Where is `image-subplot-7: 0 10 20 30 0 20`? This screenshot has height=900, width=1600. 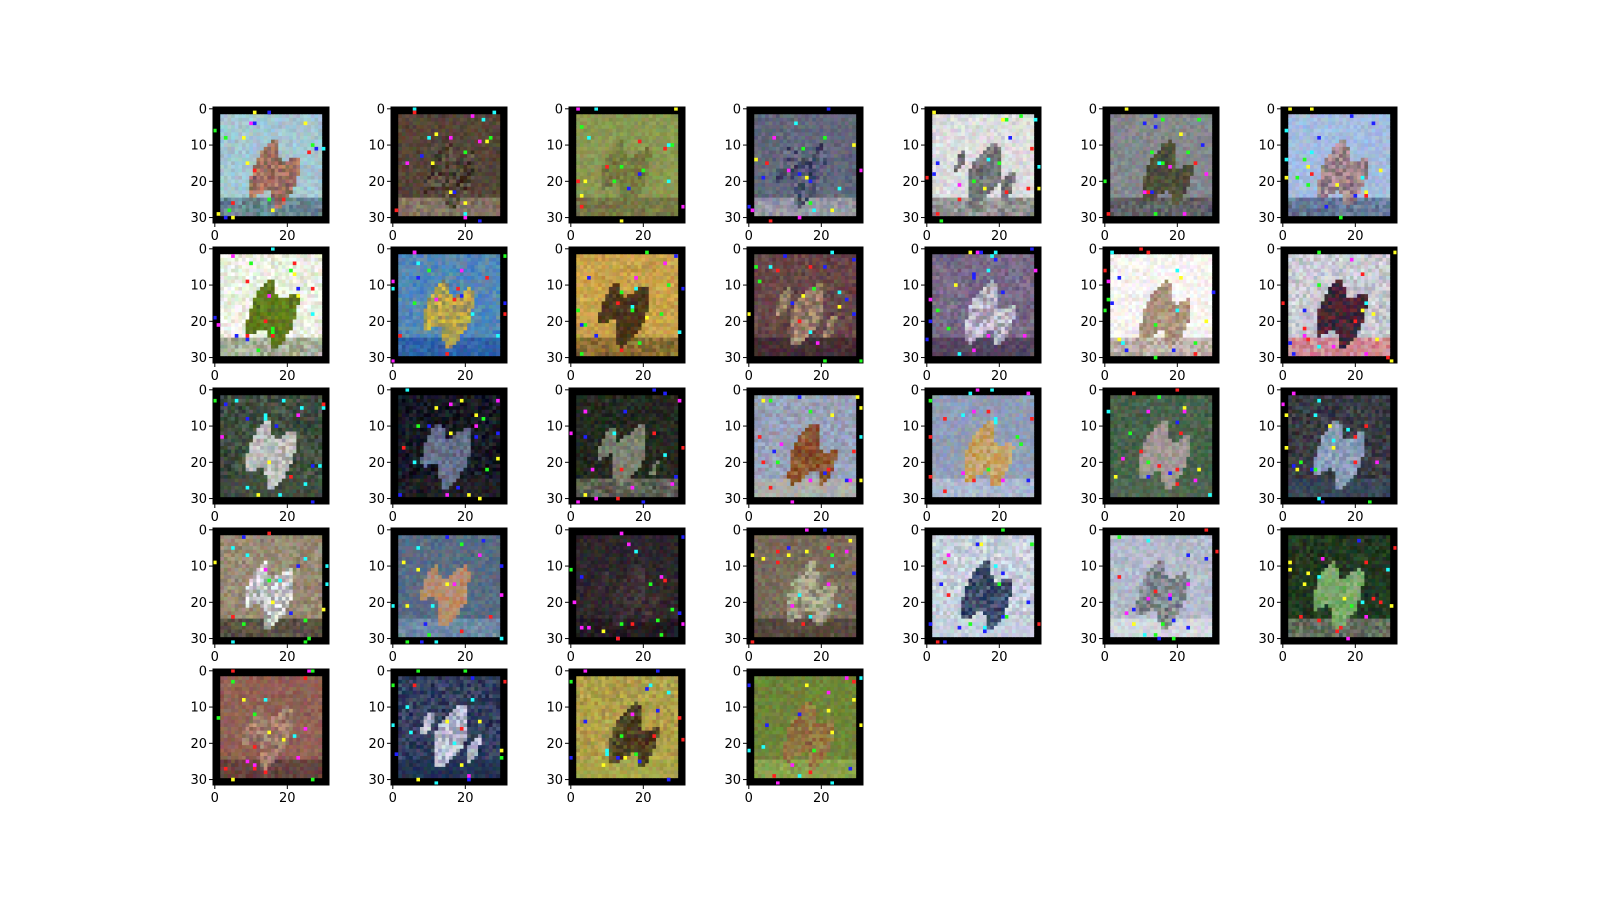 image-subplot-7: 0 10 20 30 0 20 is located at coordinates (1328, 173).